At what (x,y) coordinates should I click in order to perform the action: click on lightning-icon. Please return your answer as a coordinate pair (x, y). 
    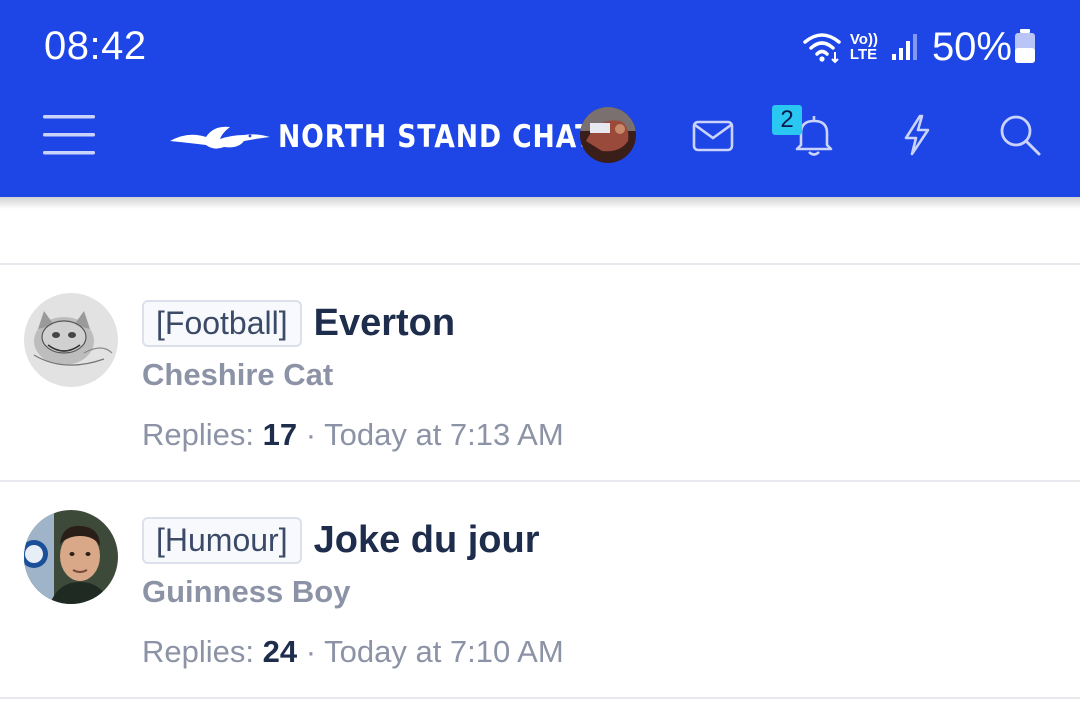
    Looking at the image, I should click on (917, 135).